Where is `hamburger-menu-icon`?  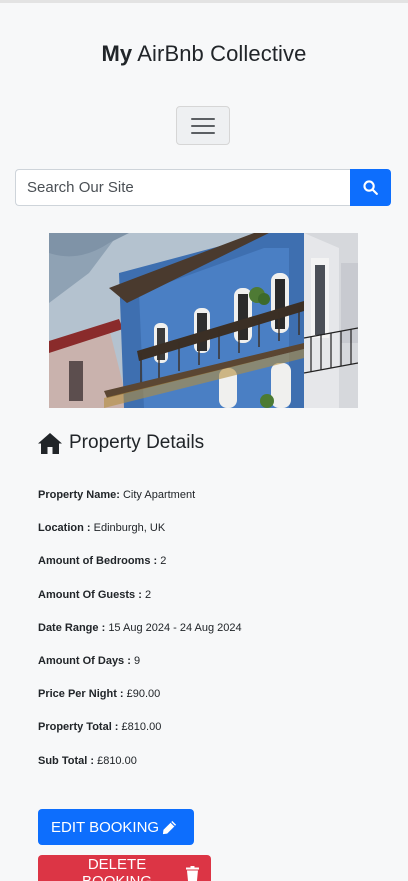 hamburger-menu-icon is located at coordinates (203, 118).